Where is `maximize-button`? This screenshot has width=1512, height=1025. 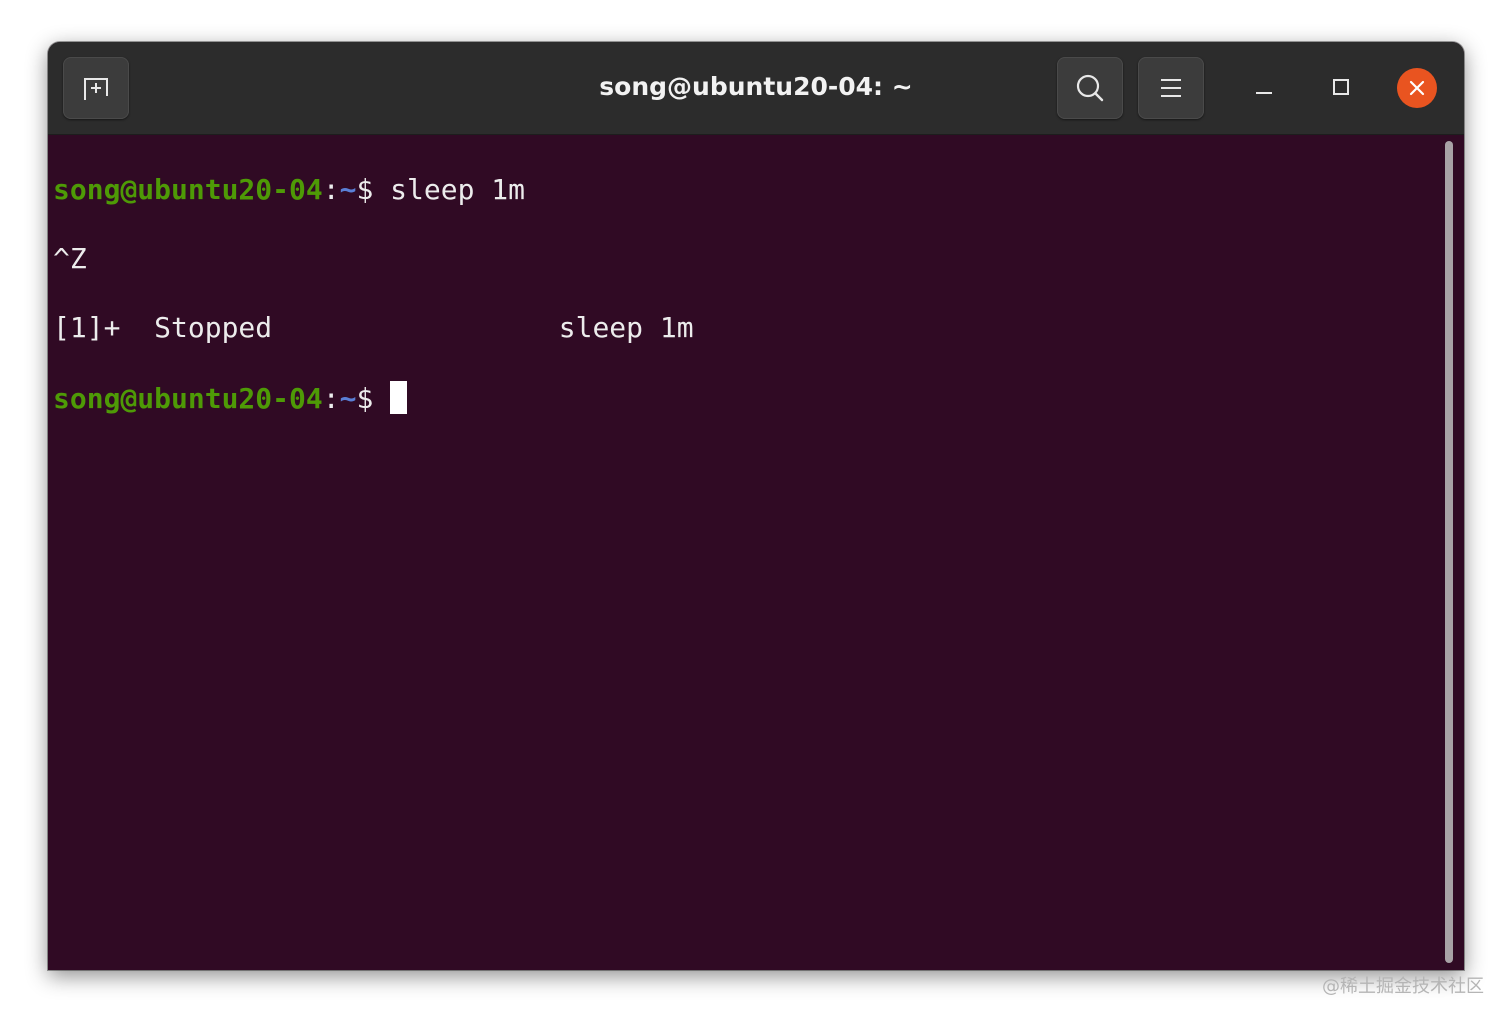
maximize-button is located at coordinates (1341, 87).